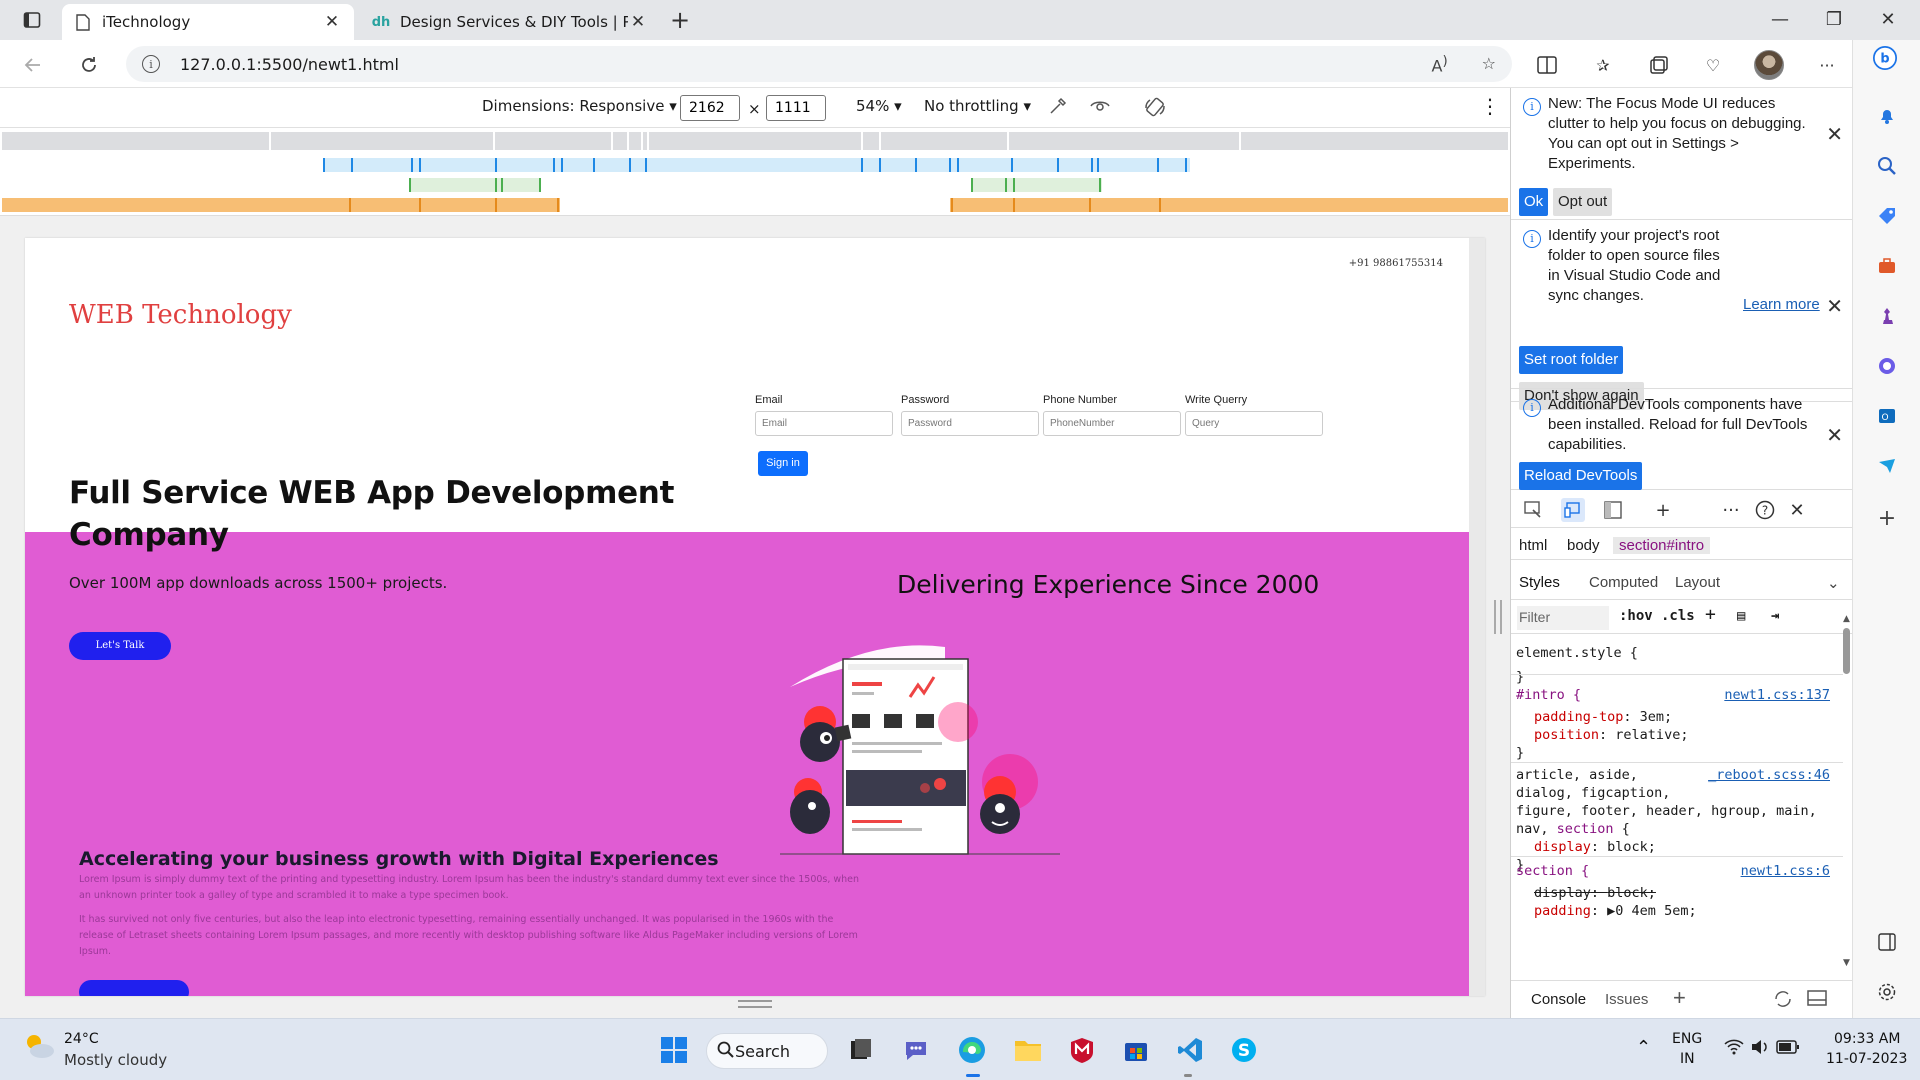  I want to click on tab-layout: Layout, so click(1697, 582).